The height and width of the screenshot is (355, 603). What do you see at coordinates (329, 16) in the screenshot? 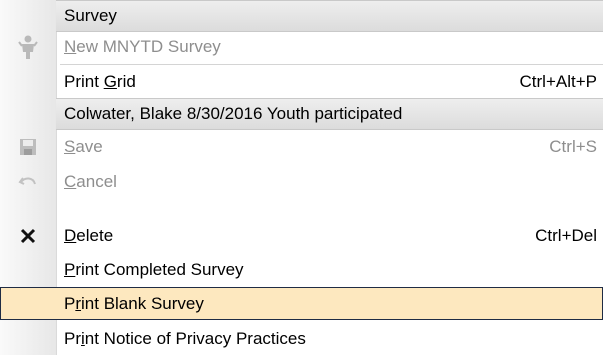
I see `menu-section-header-survey: Survey` at bounding box center [329, 16].